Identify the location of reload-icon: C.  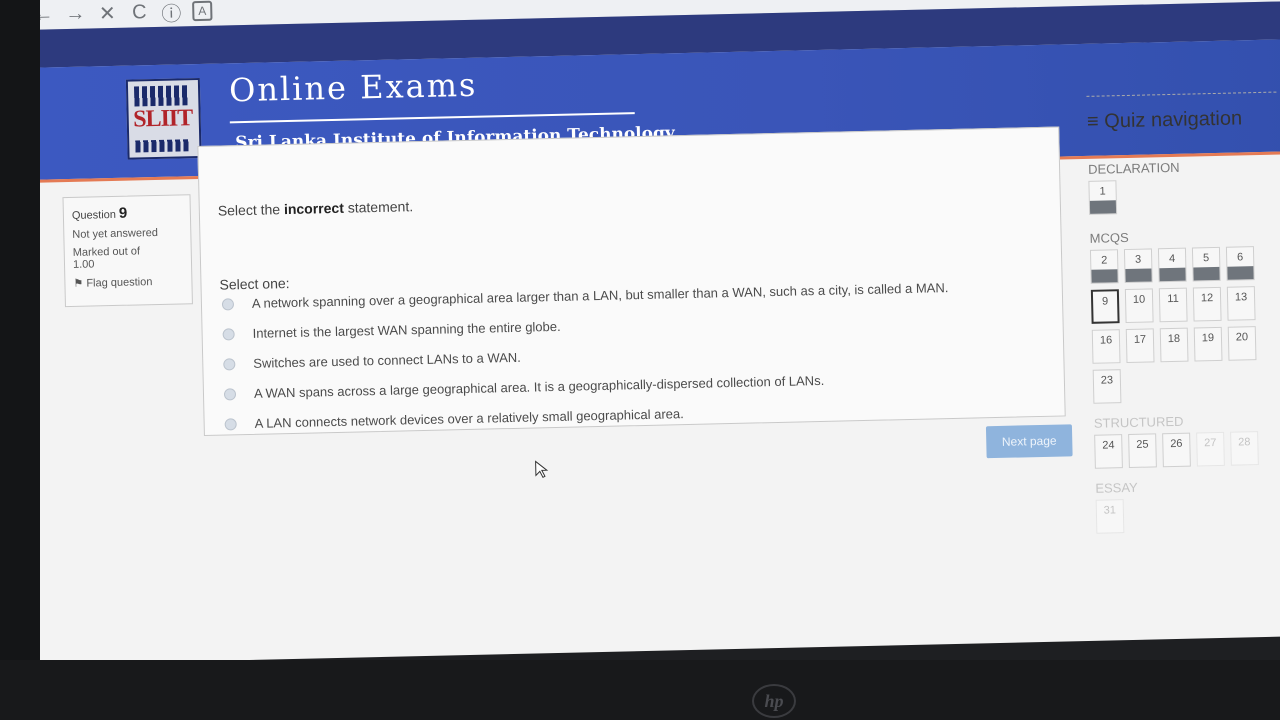
(139, 12).